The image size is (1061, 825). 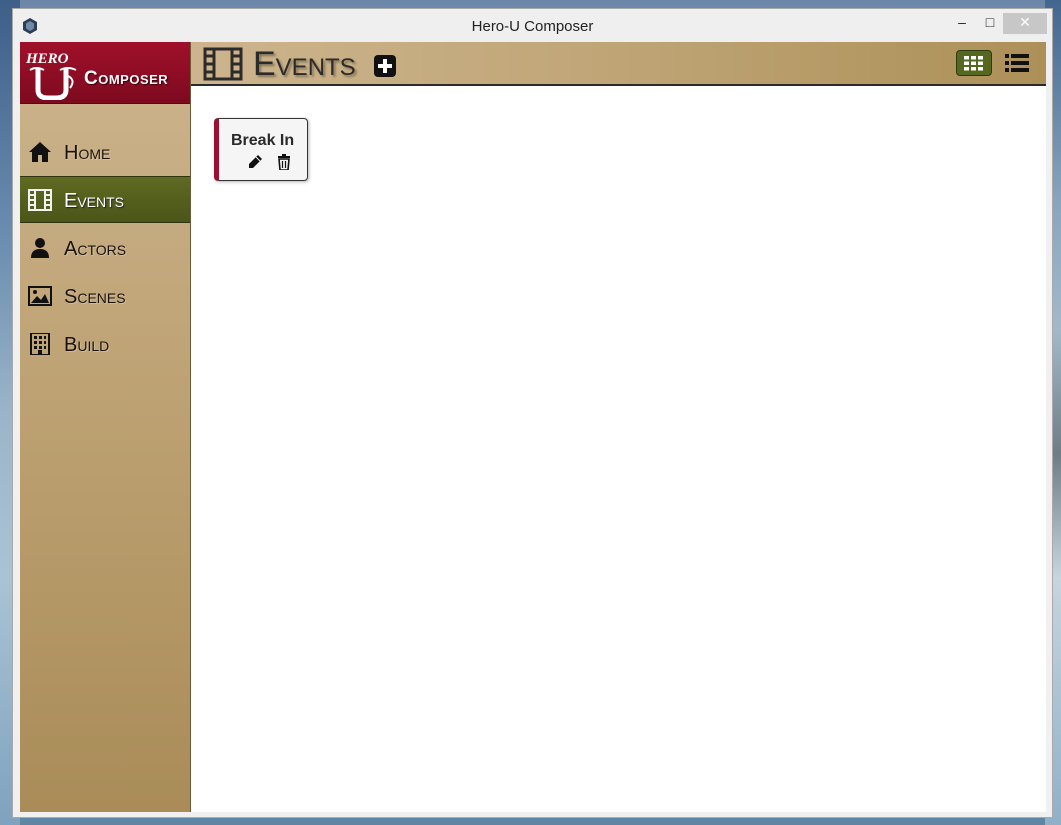 What do you see at coordinates (95, 249) in the screenshot?
I see `sidebar-item-label: Actors` at bounding box center [95, 249].